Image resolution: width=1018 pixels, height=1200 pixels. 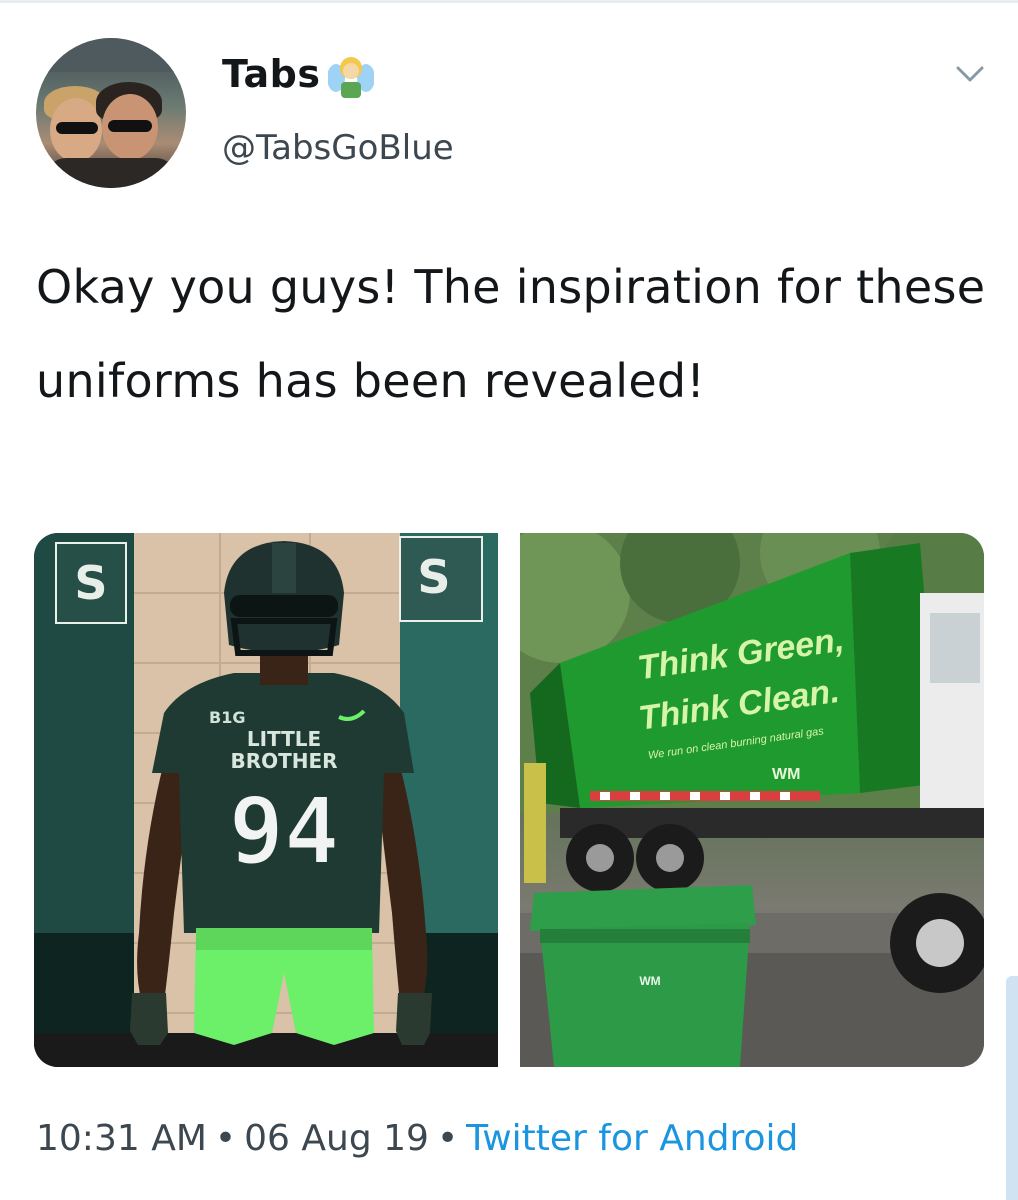 I want to click on banner-letter-left: S, so click(x=90, y=583).